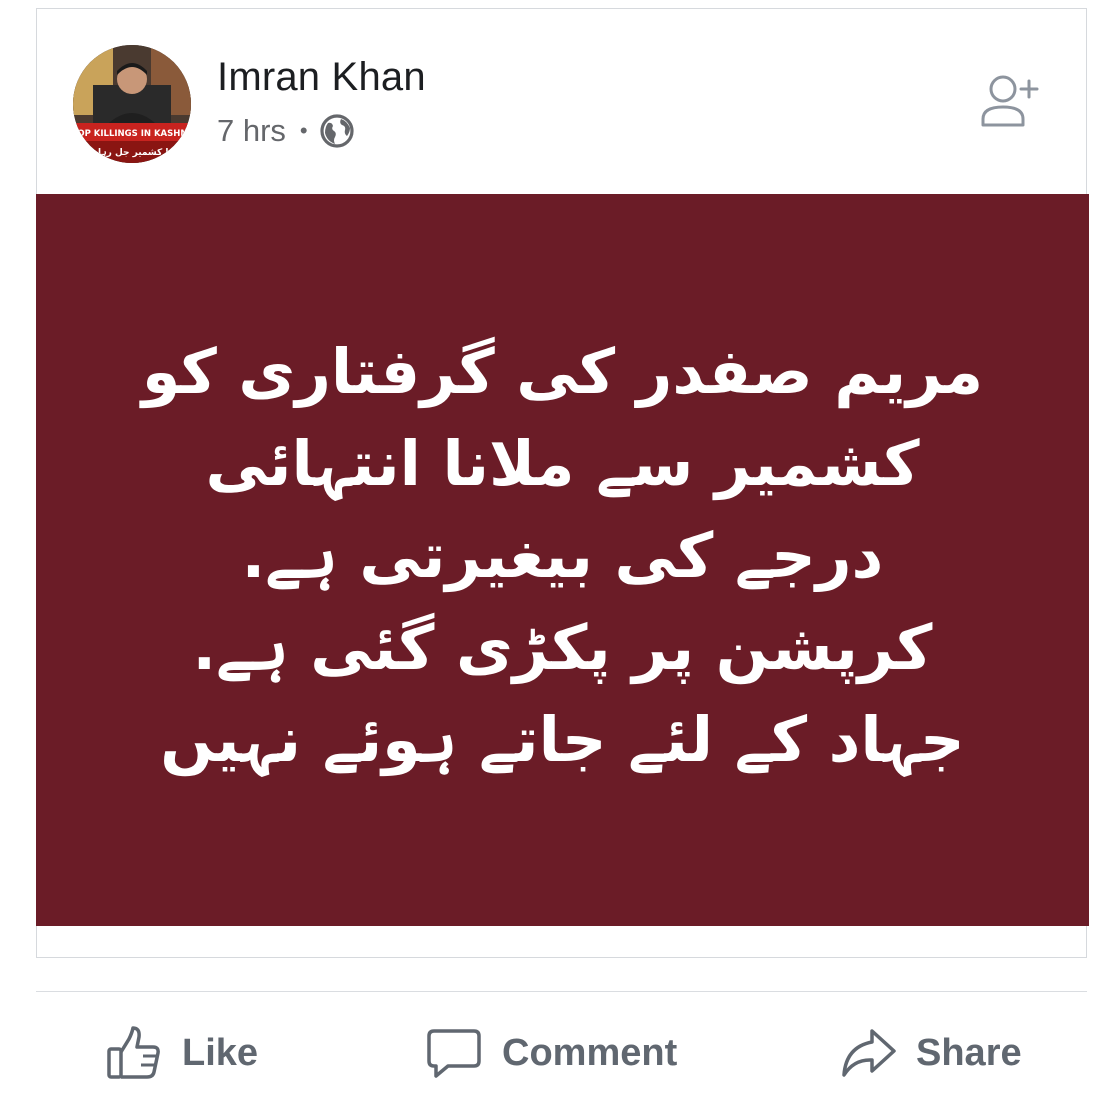 Image resolution: width=1114 pixels, height=1101 pixels. What do you see at coordinates (132, 134) in the screenshot?
I see `avatar-caption: STOP KILLINGS IN KASHMIR` at bounding box center [132, 134].